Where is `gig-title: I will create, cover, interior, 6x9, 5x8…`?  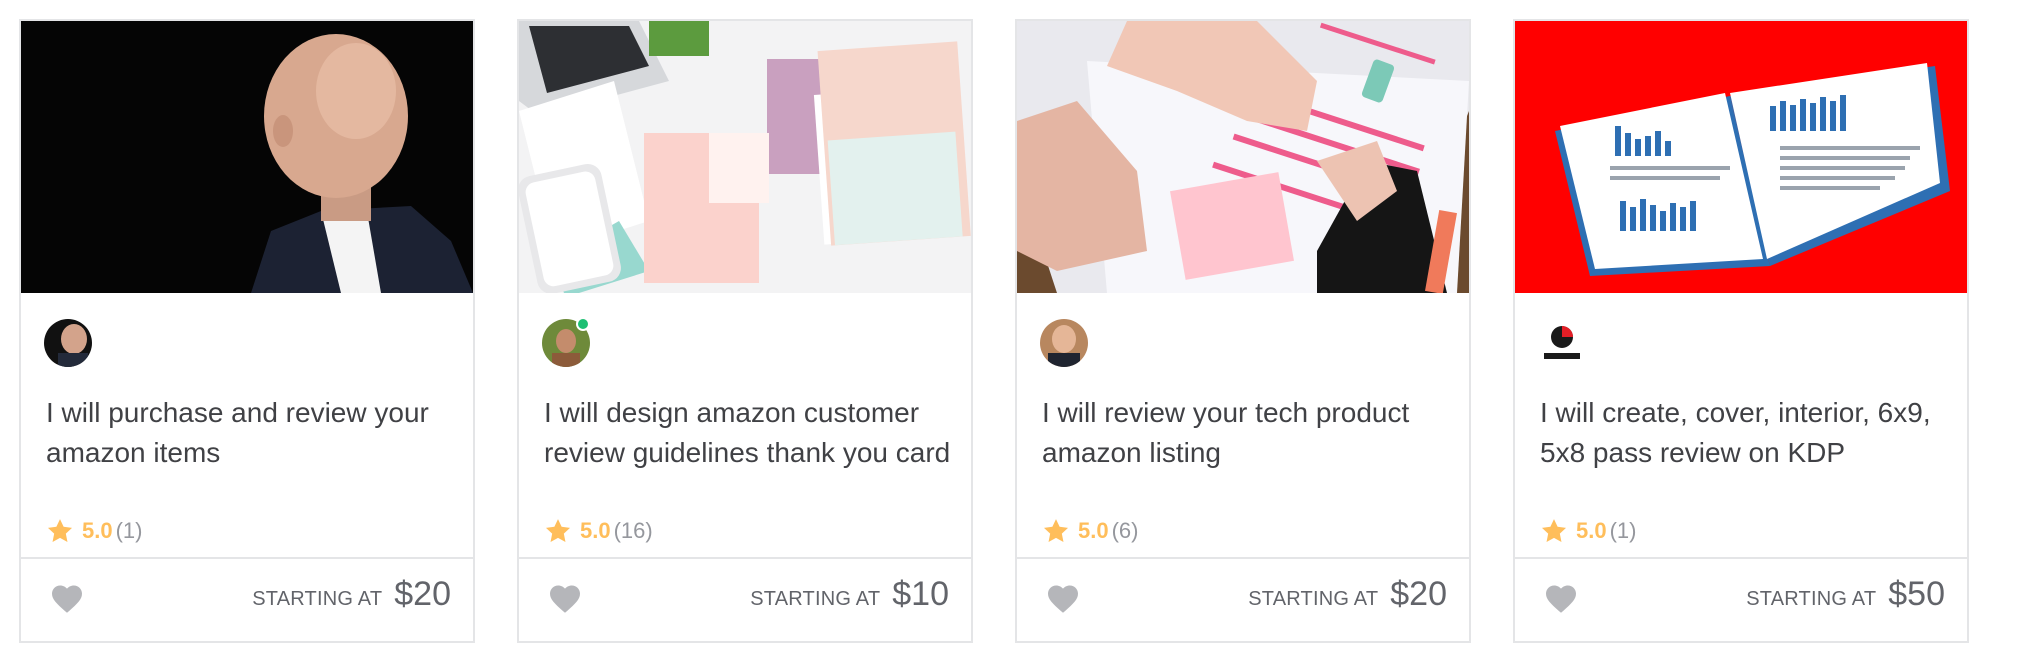
gig-title: I will create, cover, interior, 6x9, 5x8… is located at coordinates (1745, 433).